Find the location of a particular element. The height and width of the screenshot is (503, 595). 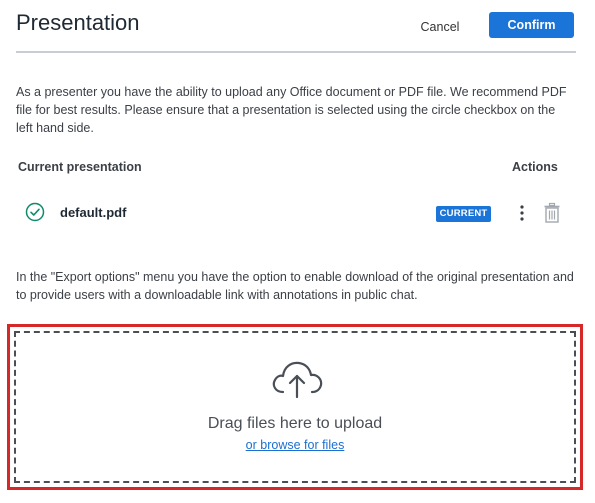

cloud-upload-icon is located at coordinates (297, 380).